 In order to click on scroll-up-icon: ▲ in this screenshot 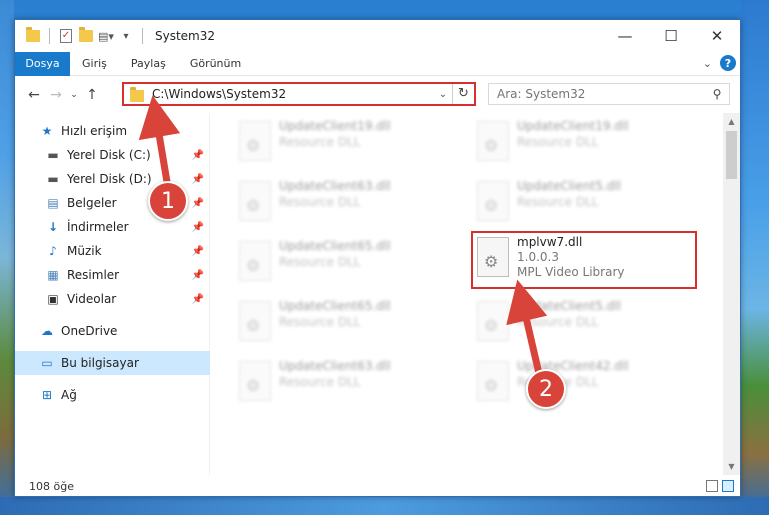, I will do `click(731, 121)`.